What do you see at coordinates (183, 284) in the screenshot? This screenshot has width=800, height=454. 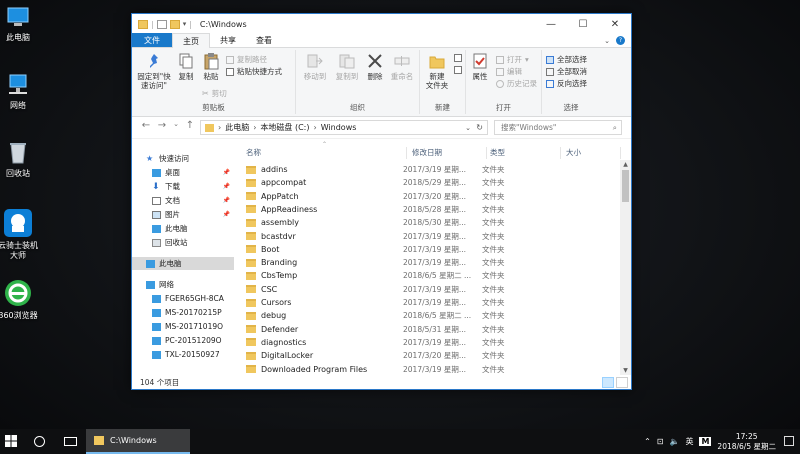 I see `nav-network: 网络` at bounding box center [183, 284].